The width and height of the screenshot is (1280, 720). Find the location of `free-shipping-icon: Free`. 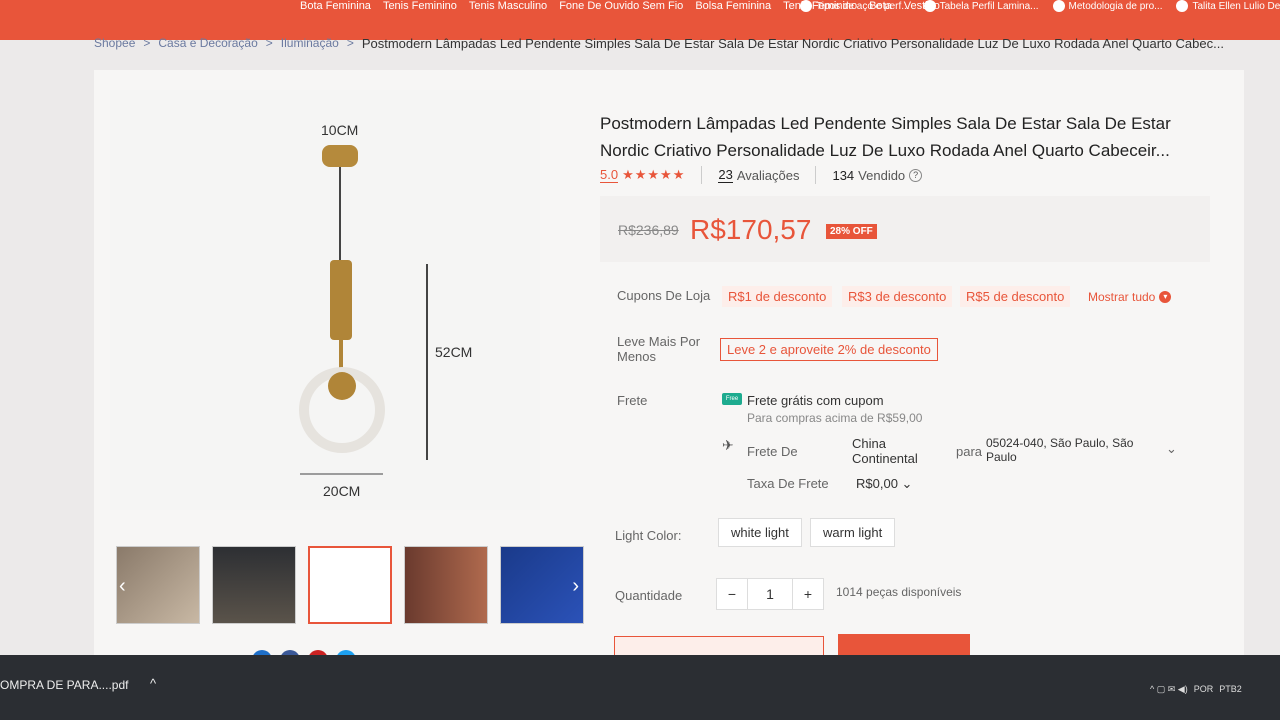

free-shipping-icon: Free is located at coordinates (732, 399).